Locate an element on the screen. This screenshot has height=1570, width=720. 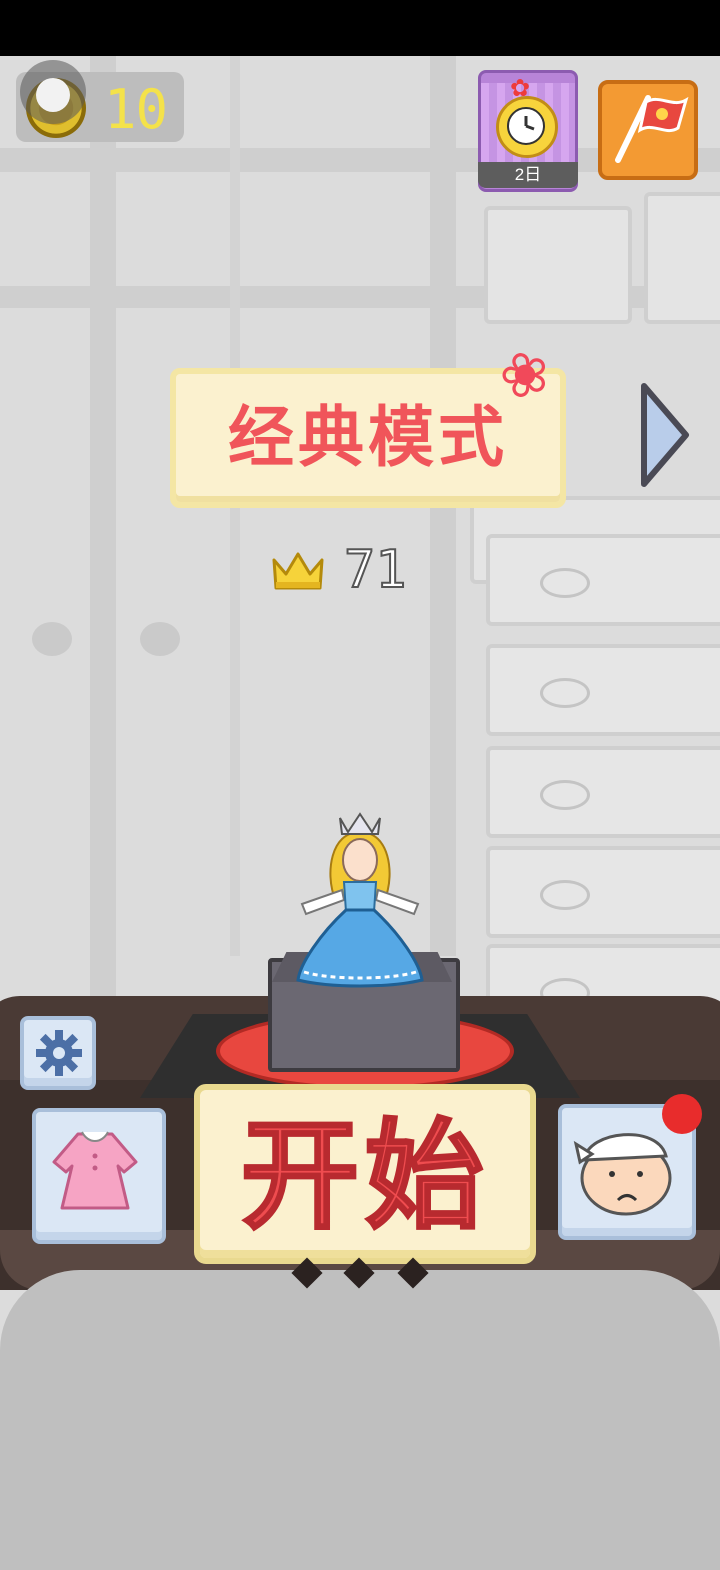
touch-indicator-dot is located at coordinates (53, 95).